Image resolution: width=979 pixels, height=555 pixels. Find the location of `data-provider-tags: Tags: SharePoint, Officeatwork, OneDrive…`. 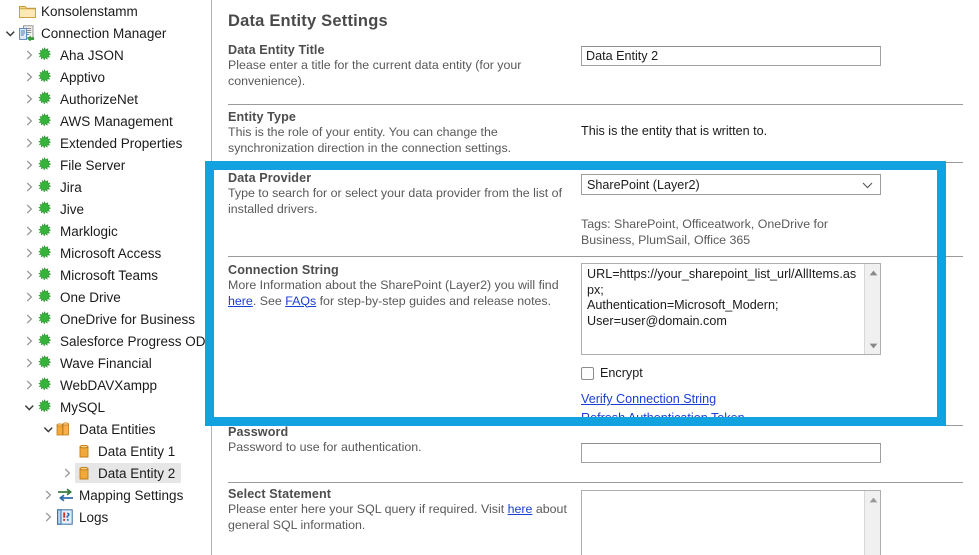

data-provider-tags: Tags: SharePoint, Officeatwork, OneDrive… is located at coordinates (705, 232).